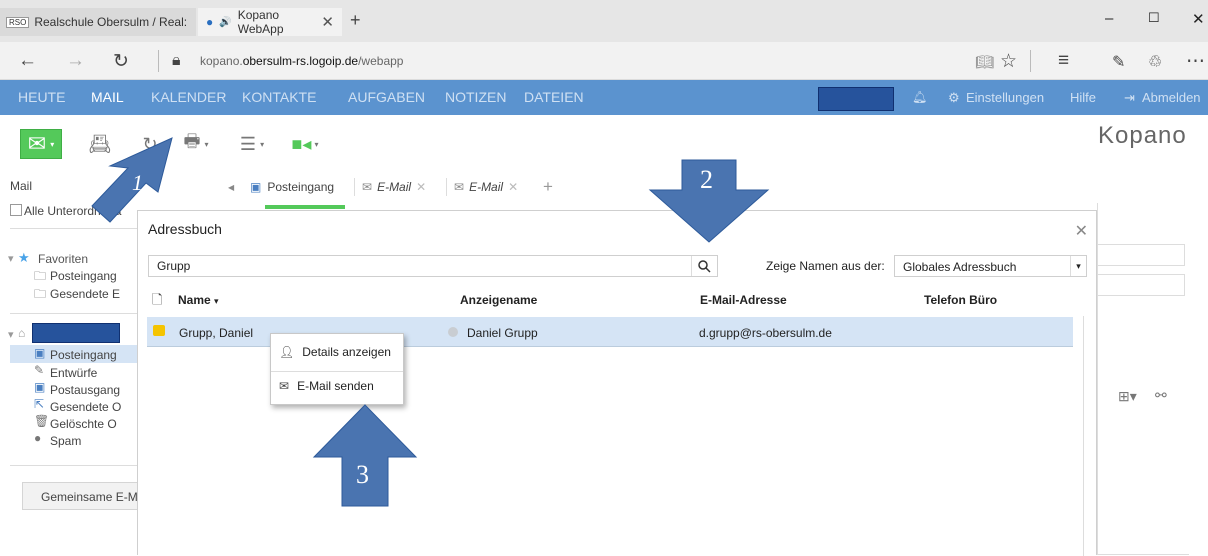  I want to click on folder-spam: Spam, so click(94, 441).